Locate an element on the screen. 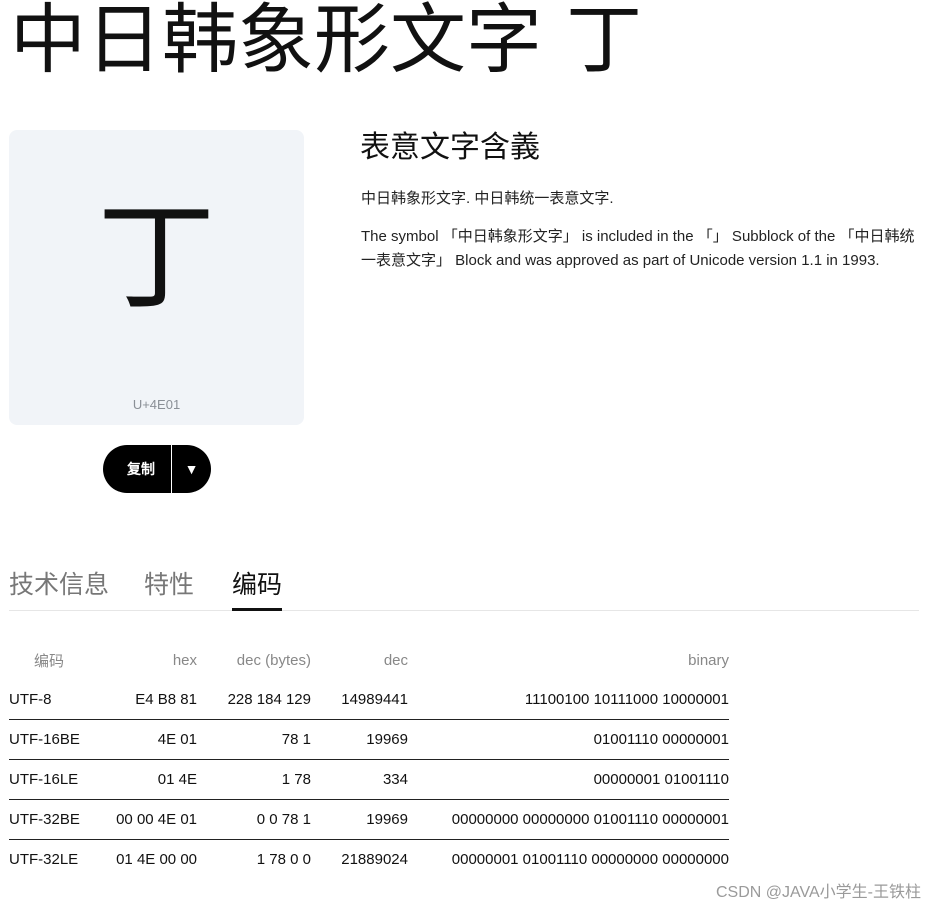 The width and height of the screenshot is (937, 908). cell-encoding: UTF-32LE is located at coordinates (44, 859).